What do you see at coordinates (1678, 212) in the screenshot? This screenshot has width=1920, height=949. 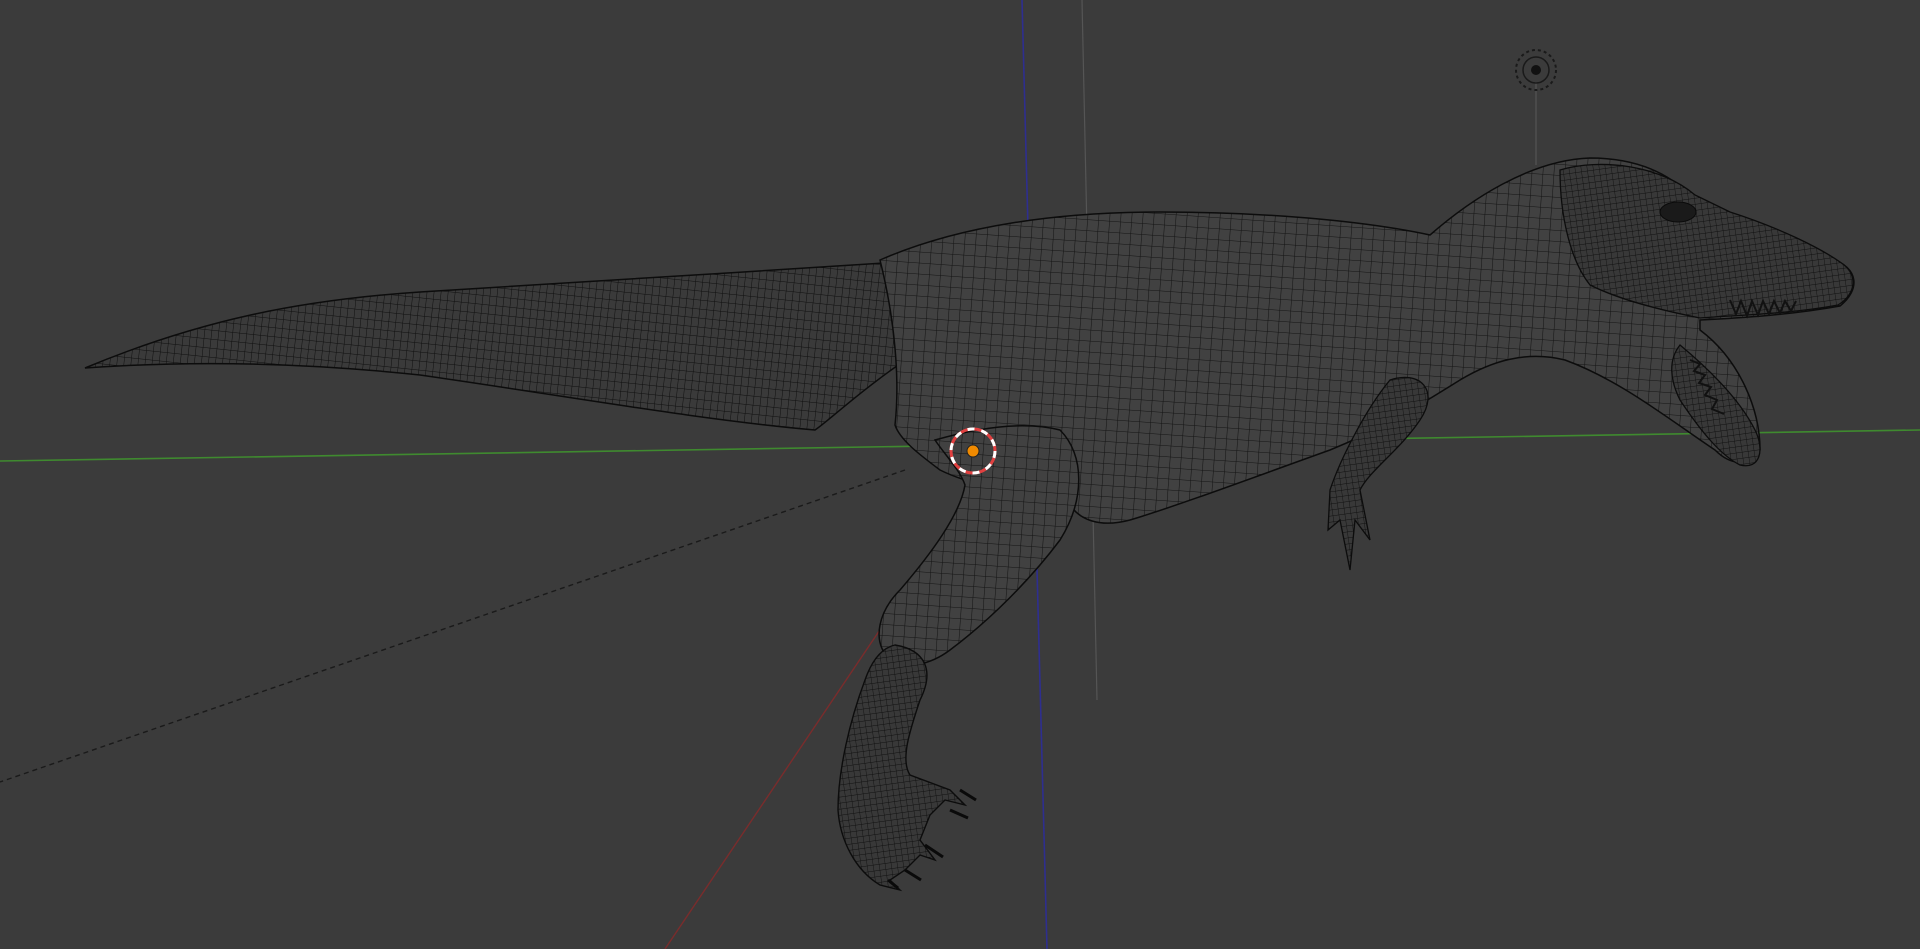 I see `trex-eye` at bounding box center [1678, 212].